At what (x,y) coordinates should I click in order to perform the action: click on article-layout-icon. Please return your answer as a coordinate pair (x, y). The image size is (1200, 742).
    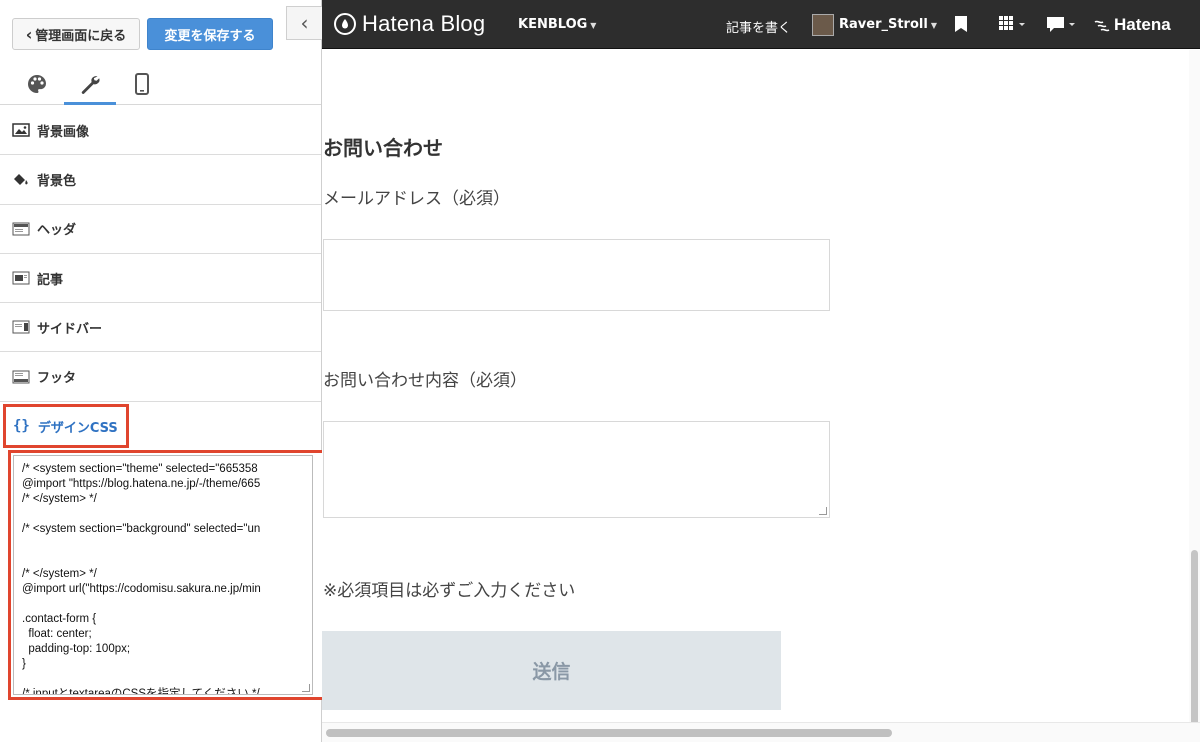
    Looking at the image, I should click on (21, 278).